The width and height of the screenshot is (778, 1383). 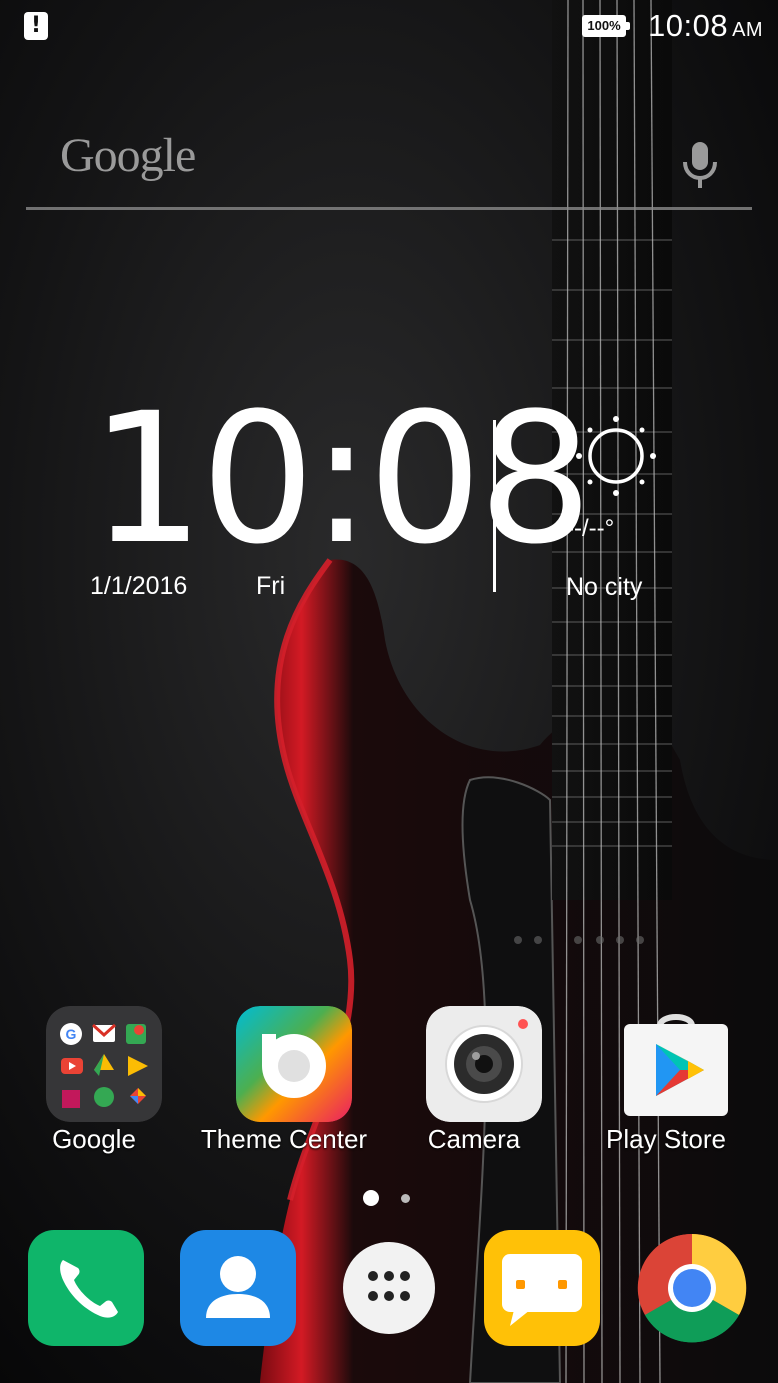 What do you see at coordinates (405, 1198) in the screenshot?
I see `page-dot` at bounding box center [405, 1198].